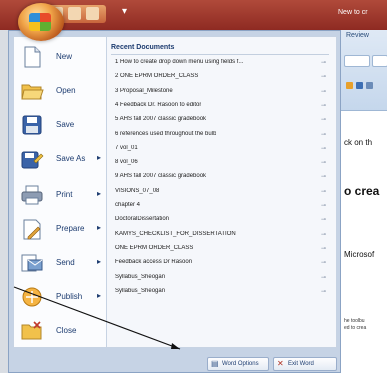 Image resolution: width=387 pixels, height=373 pixels. I want to click on annotation-arrow, so click(97, 318).